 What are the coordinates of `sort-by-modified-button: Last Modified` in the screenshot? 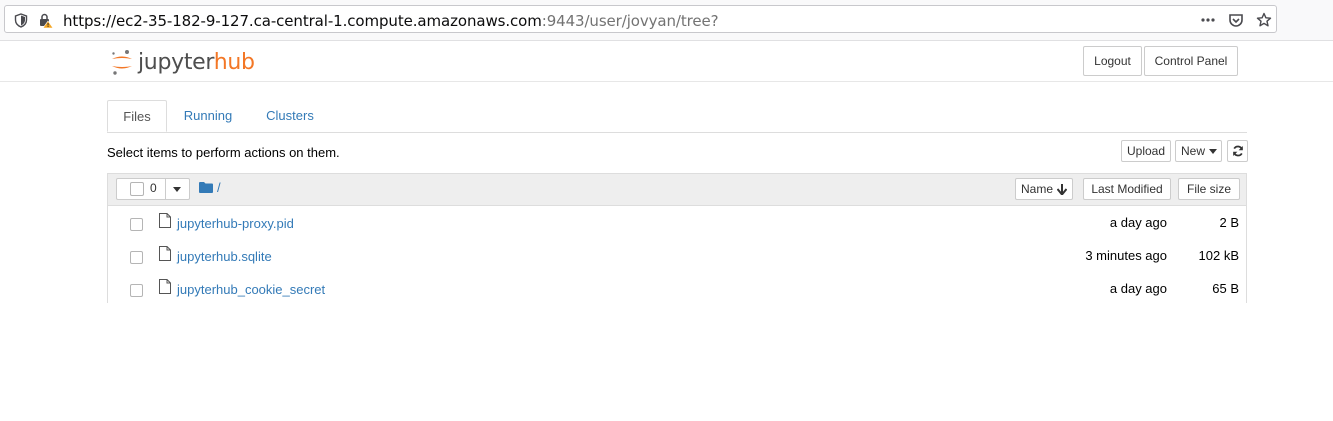 It's located at (1127, 189).